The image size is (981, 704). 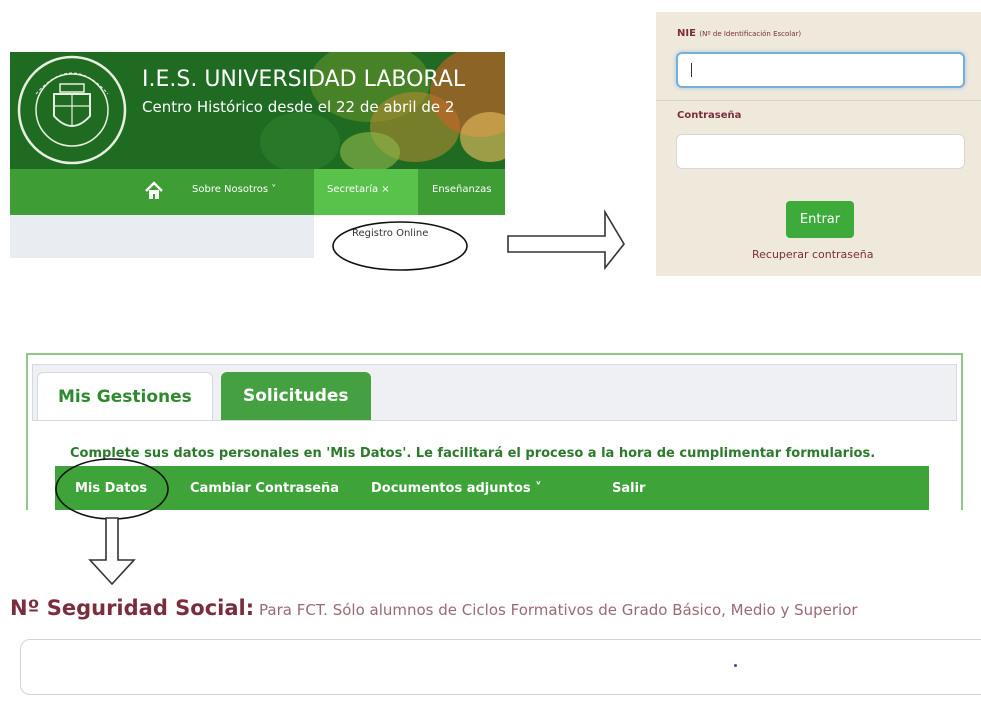 What do you see at coordinates (400, 246) in the screenshot?
I see `highlight-ellipse-registro` at bounding box center [400, 246].